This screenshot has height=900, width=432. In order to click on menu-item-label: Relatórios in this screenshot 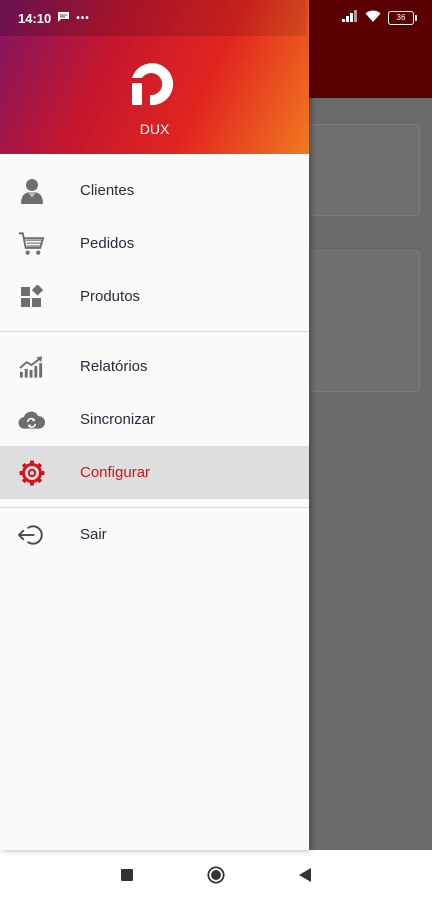, I will do `click(114, 366)`.